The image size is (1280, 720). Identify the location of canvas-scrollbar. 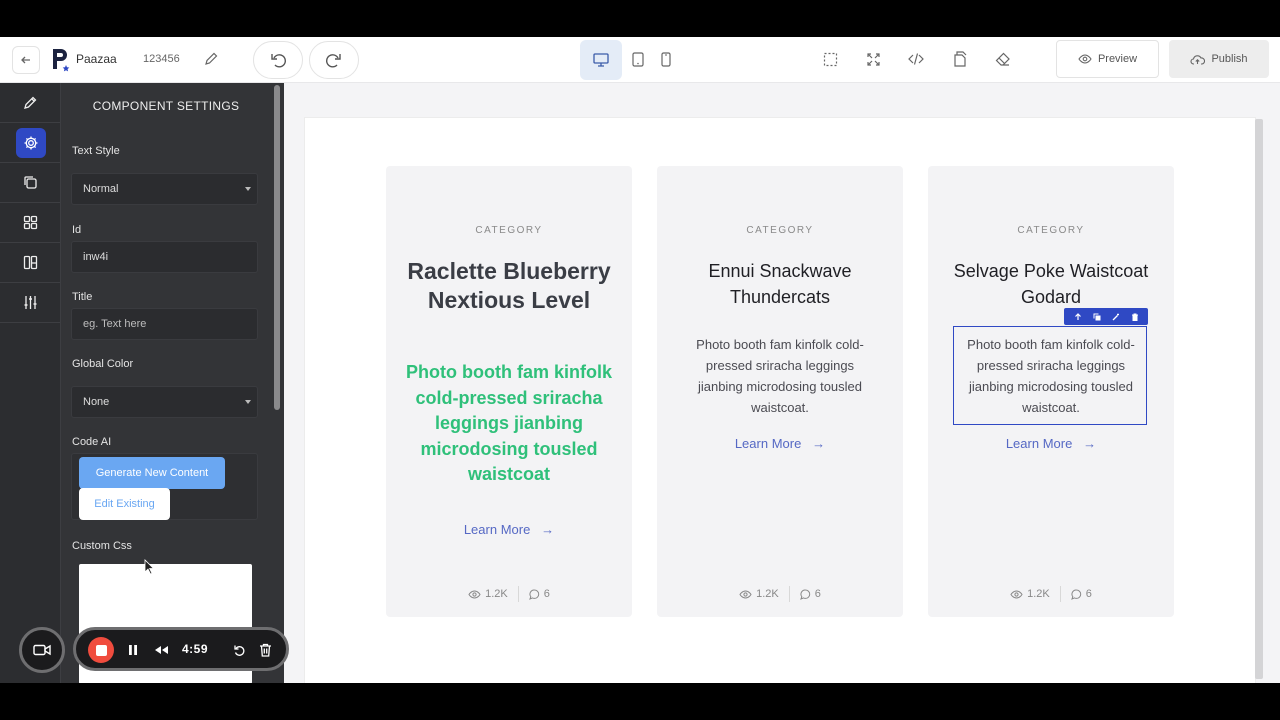
(1259, 399).